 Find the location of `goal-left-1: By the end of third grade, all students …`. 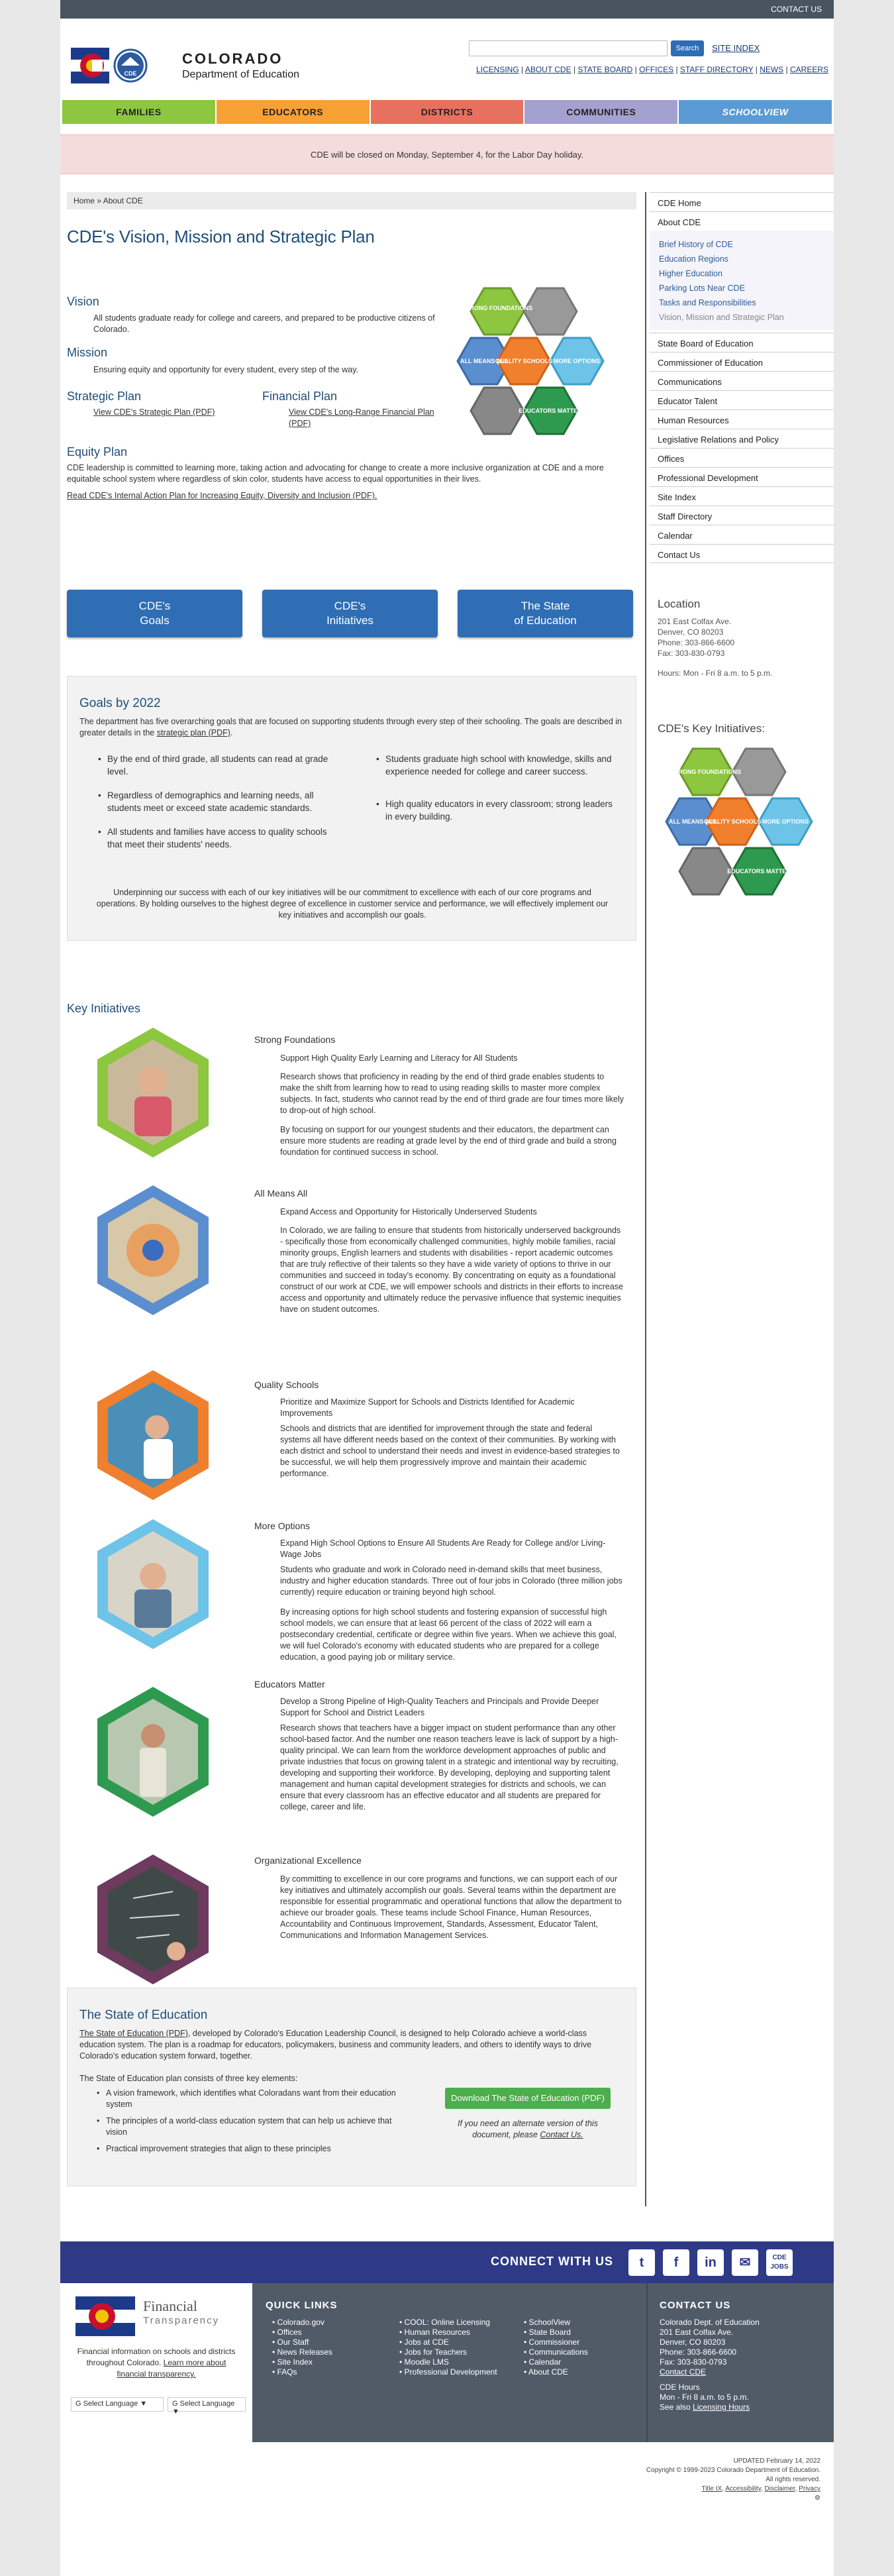

goal-left-1: By the end of third grade, all students … is located at coordinates (215, 765).